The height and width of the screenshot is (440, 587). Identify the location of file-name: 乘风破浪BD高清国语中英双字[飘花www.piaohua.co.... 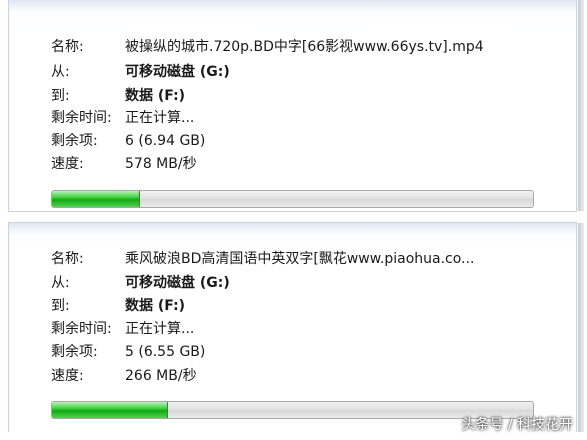
(300, 259).